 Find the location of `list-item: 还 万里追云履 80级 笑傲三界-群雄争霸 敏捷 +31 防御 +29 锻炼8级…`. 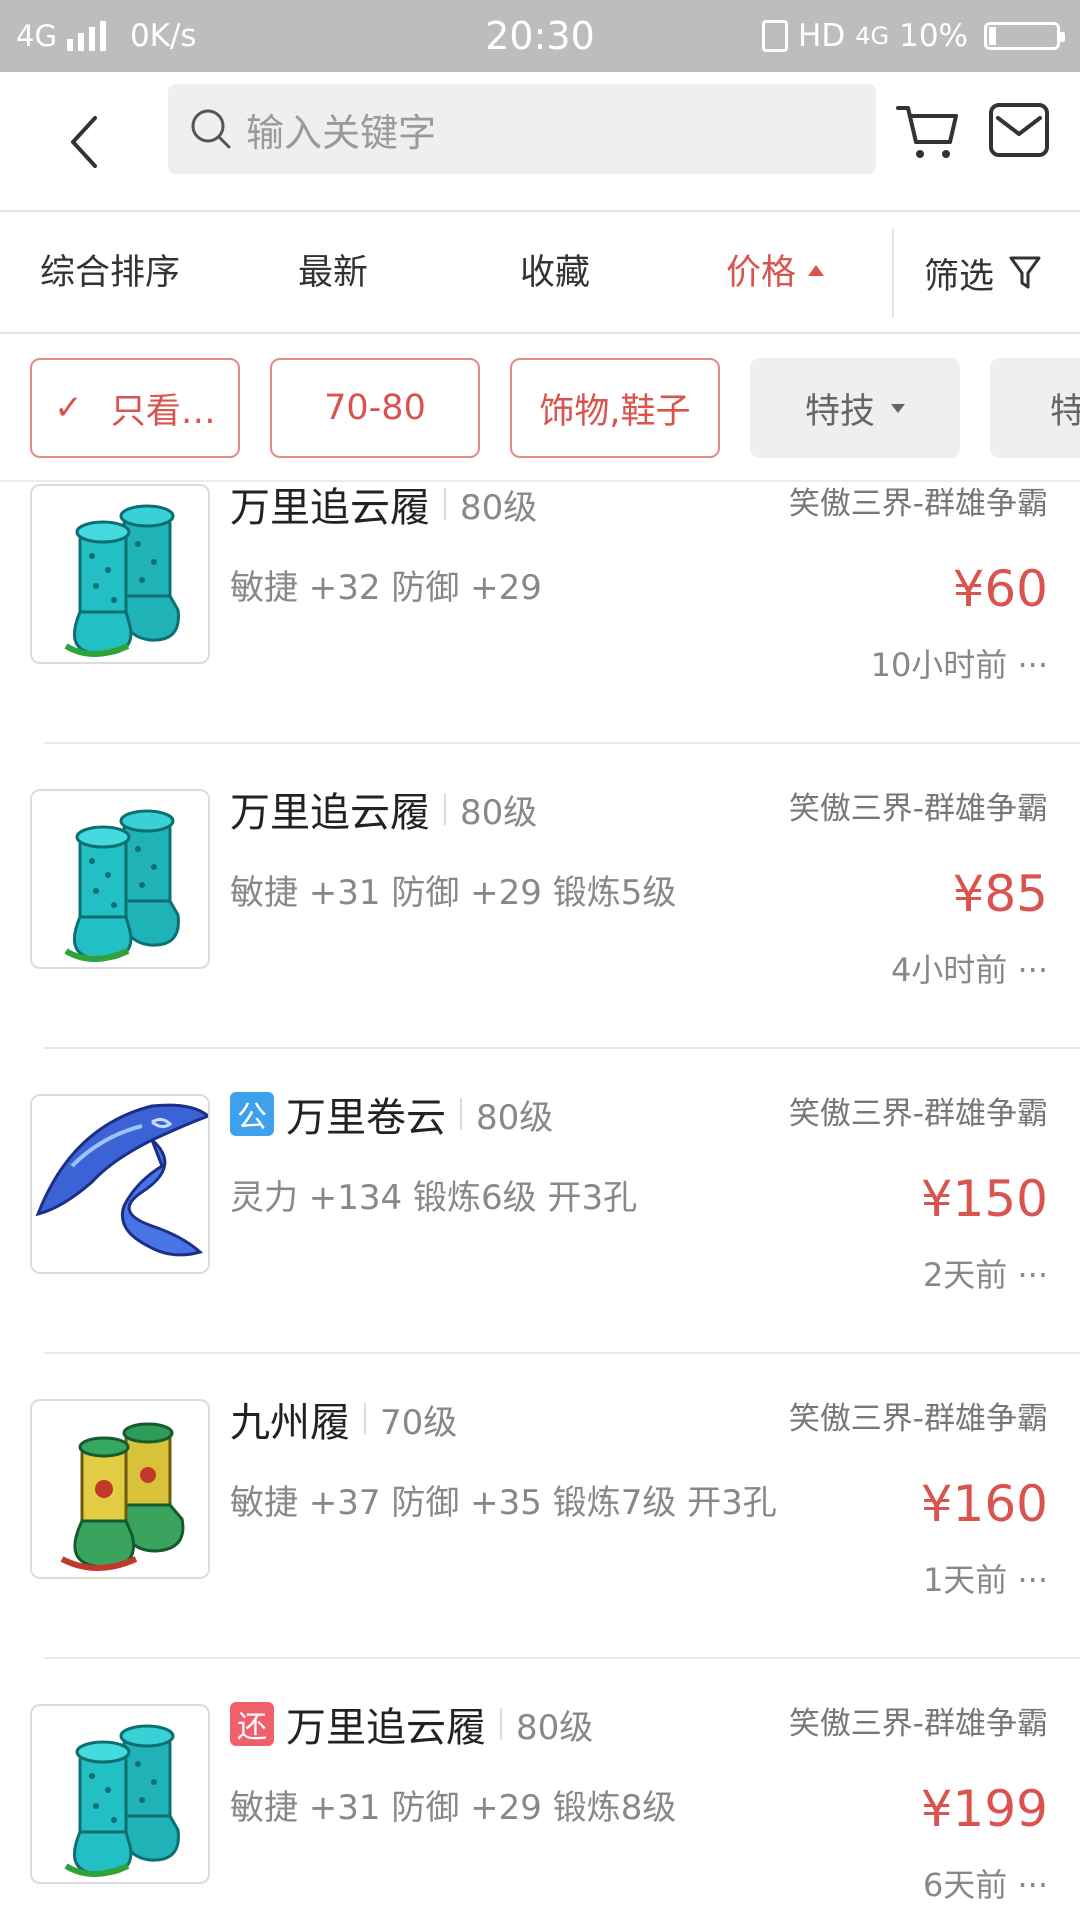

list-item: 还 万里追云履 80级 笑傲三界-群雄争霸 敏捷 +31 防御 +29 锻炼8级… is located at coordinates (540, 1808).